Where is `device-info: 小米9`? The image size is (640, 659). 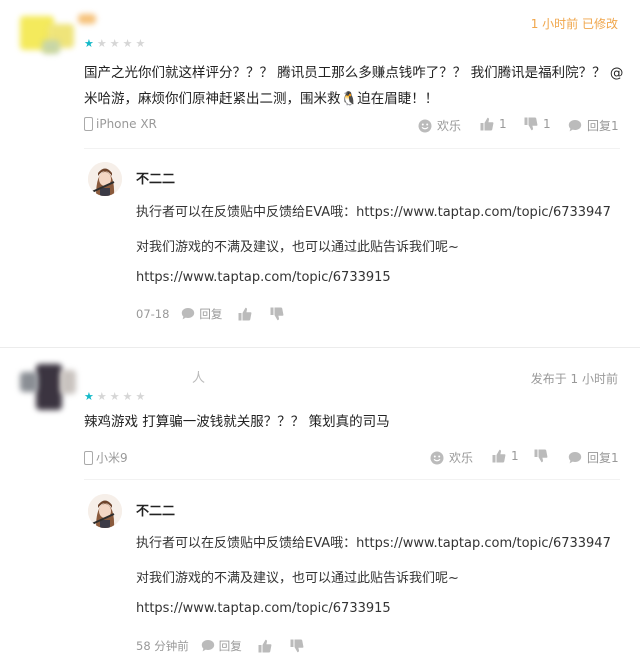 device-info: 小米9 is located at coordinates (106, 457).